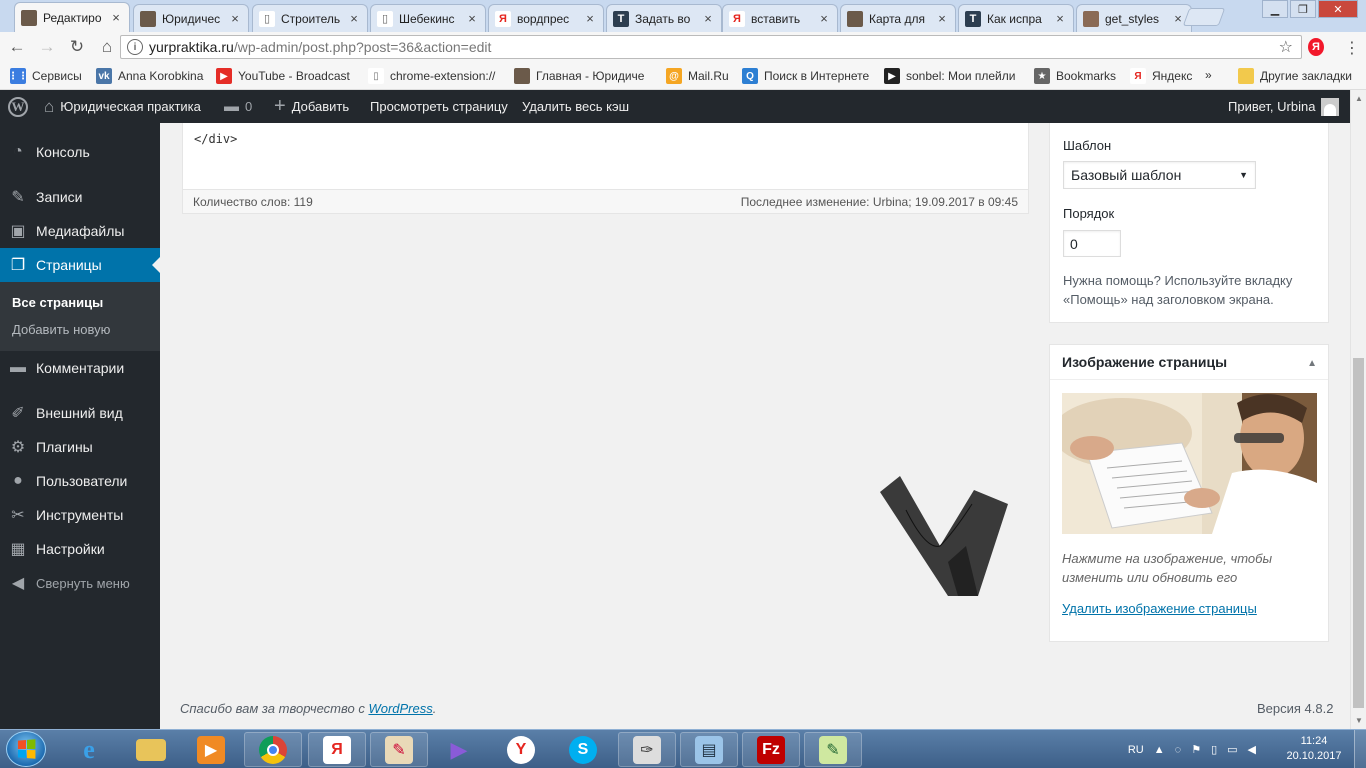 This screenshot has height=768, width=1366. I want to click on browser-tab: Явставить ×, so click(780, 18).